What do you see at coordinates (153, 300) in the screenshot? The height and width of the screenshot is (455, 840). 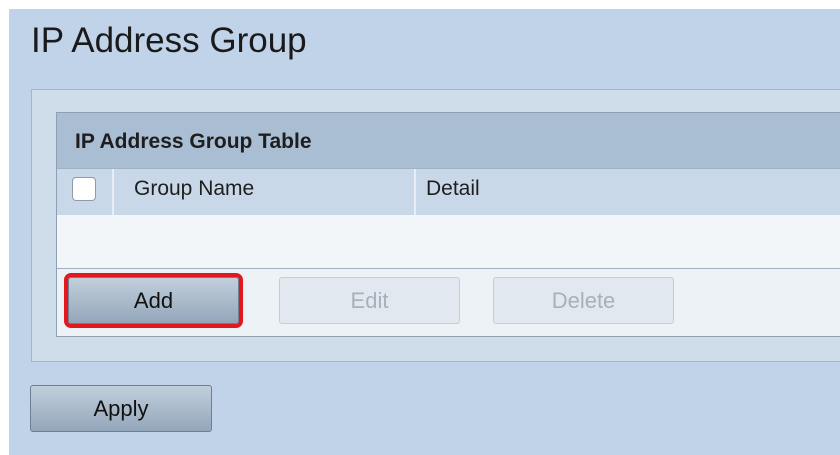 I see `add-button: Add` at bounding box center [153, 300].